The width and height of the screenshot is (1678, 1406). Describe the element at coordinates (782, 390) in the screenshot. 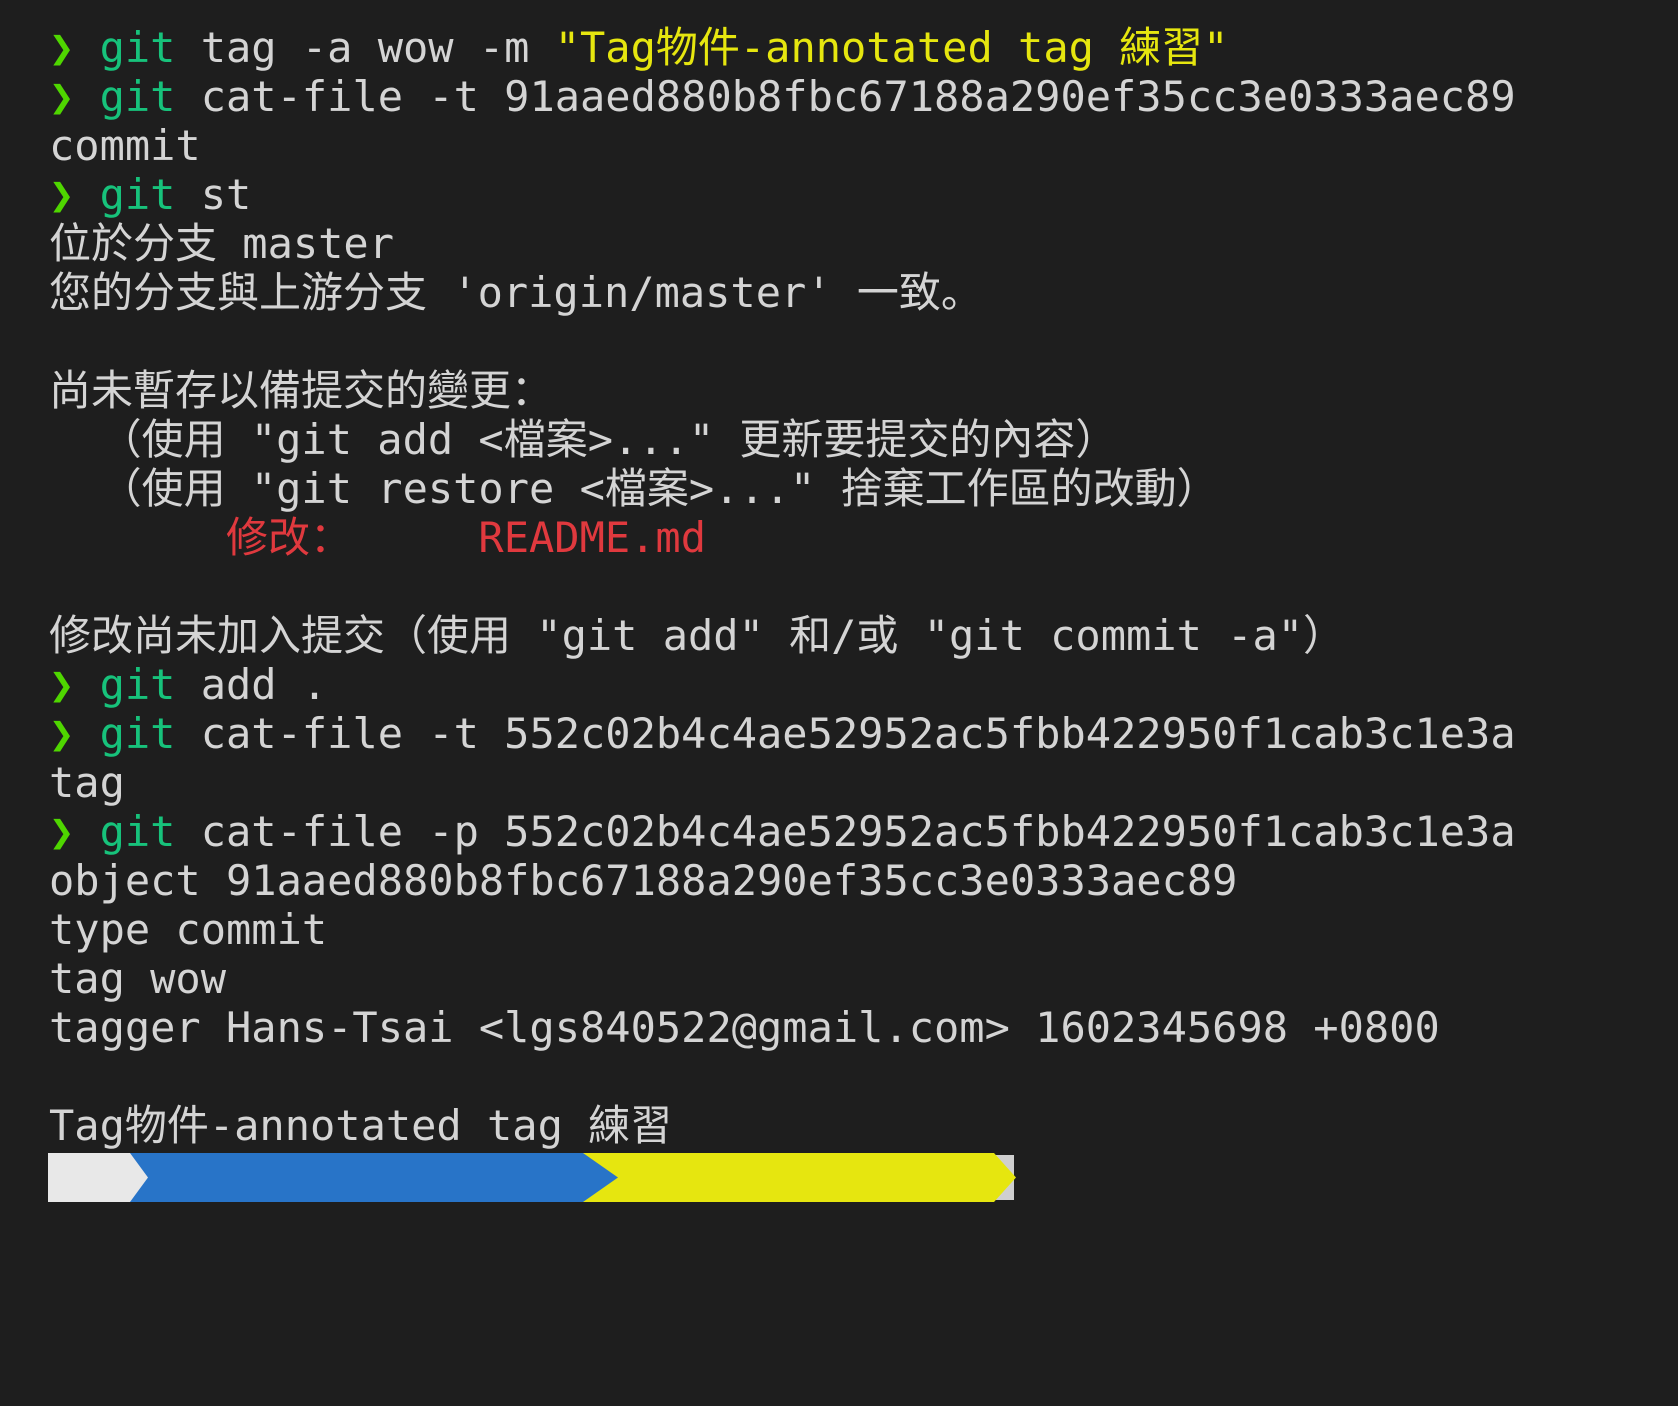

I see `terminal-line: 尚未暫存以備提交的變更：` at that location.